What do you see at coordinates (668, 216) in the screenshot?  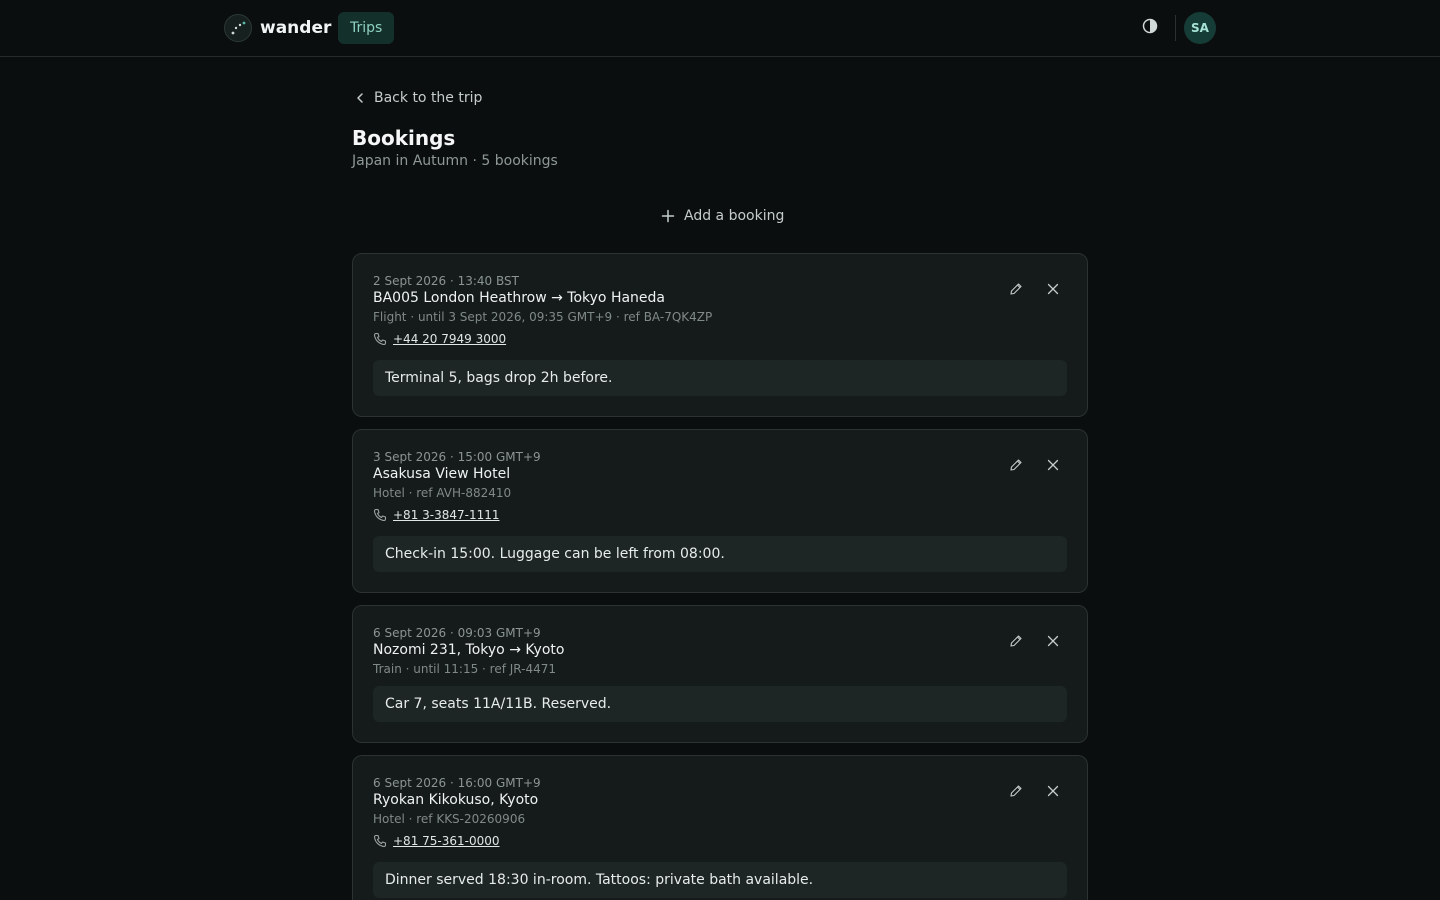 I see `plus-icon` at bounding box center [668, 216].